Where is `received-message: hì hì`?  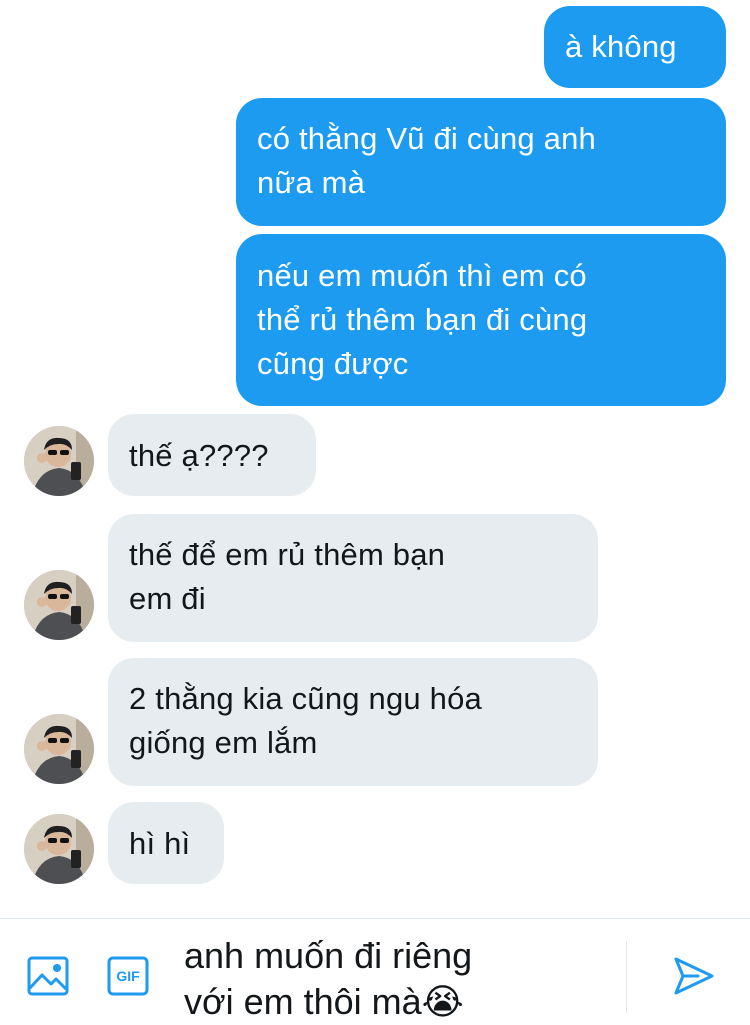
received-message: hì hì is located at coordinates (166, 843).